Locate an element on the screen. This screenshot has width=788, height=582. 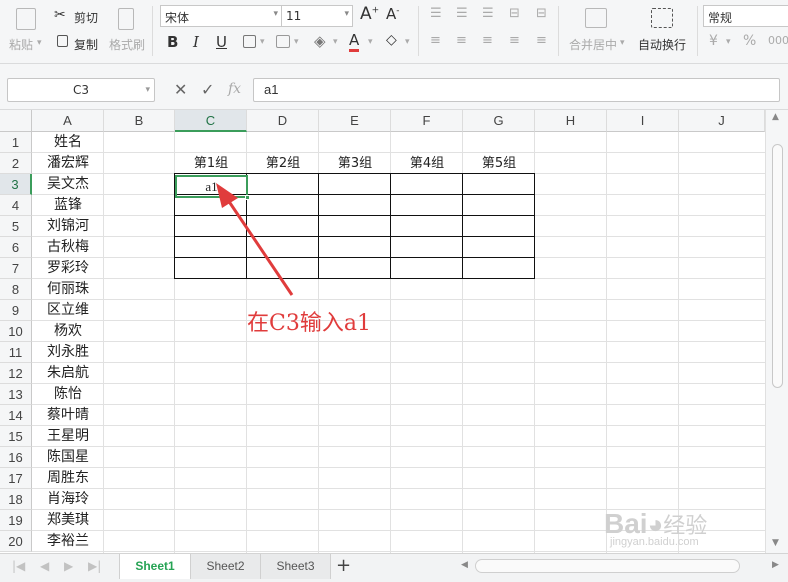
cell-a: 陈怡 is located at coordinates (68, 394).